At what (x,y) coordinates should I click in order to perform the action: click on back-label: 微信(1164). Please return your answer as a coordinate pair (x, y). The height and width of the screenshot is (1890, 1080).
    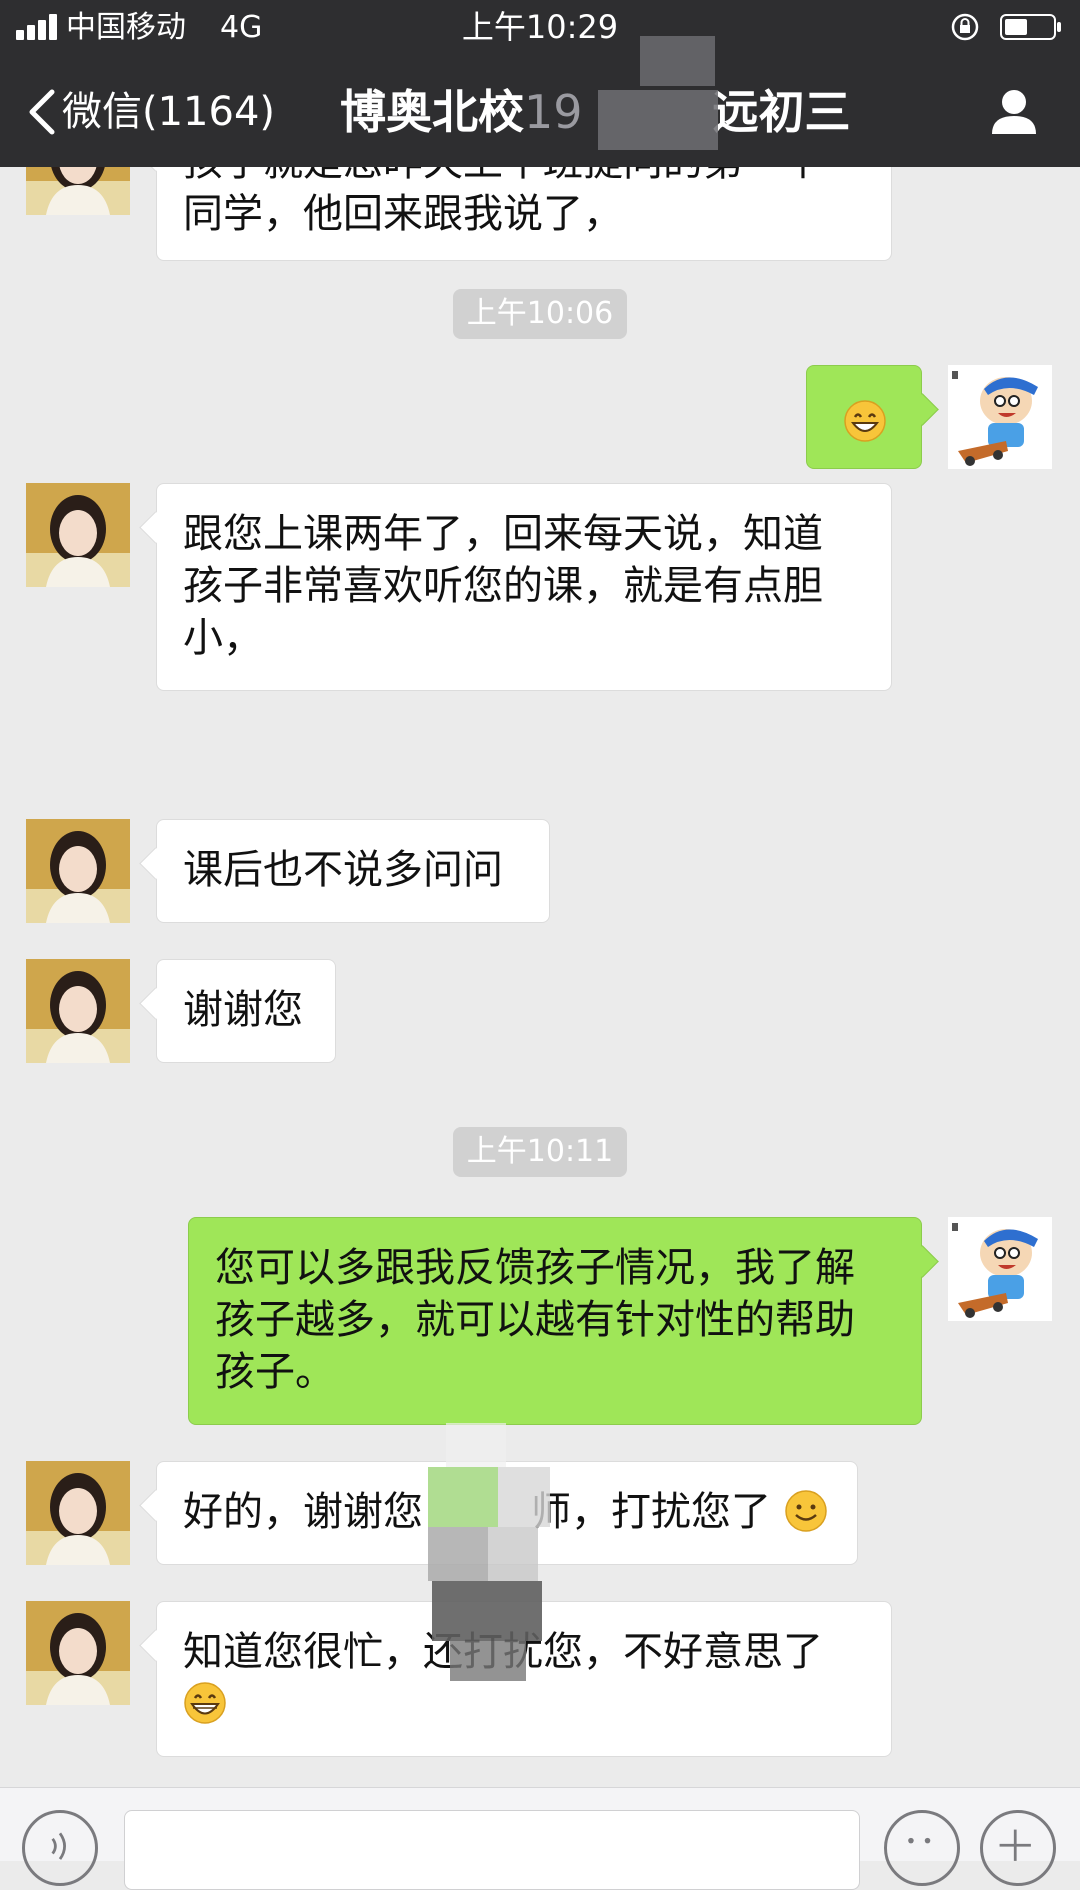
    Looking at the image, I should click on (169, 112).